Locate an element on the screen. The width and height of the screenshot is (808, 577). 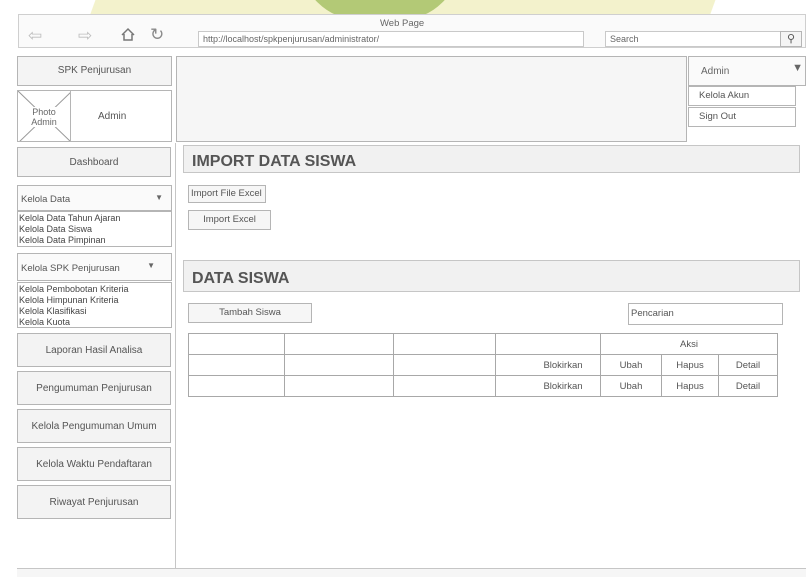
reload-icon: ↻ is located at coordinates (157, 35).